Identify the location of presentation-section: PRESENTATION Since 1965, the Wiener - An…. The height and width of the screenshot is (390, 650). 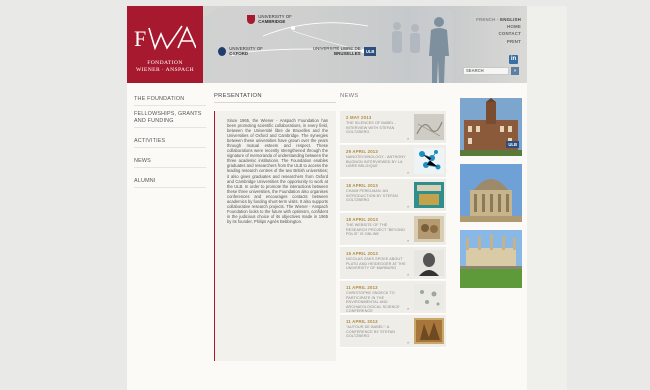
(275, 227).